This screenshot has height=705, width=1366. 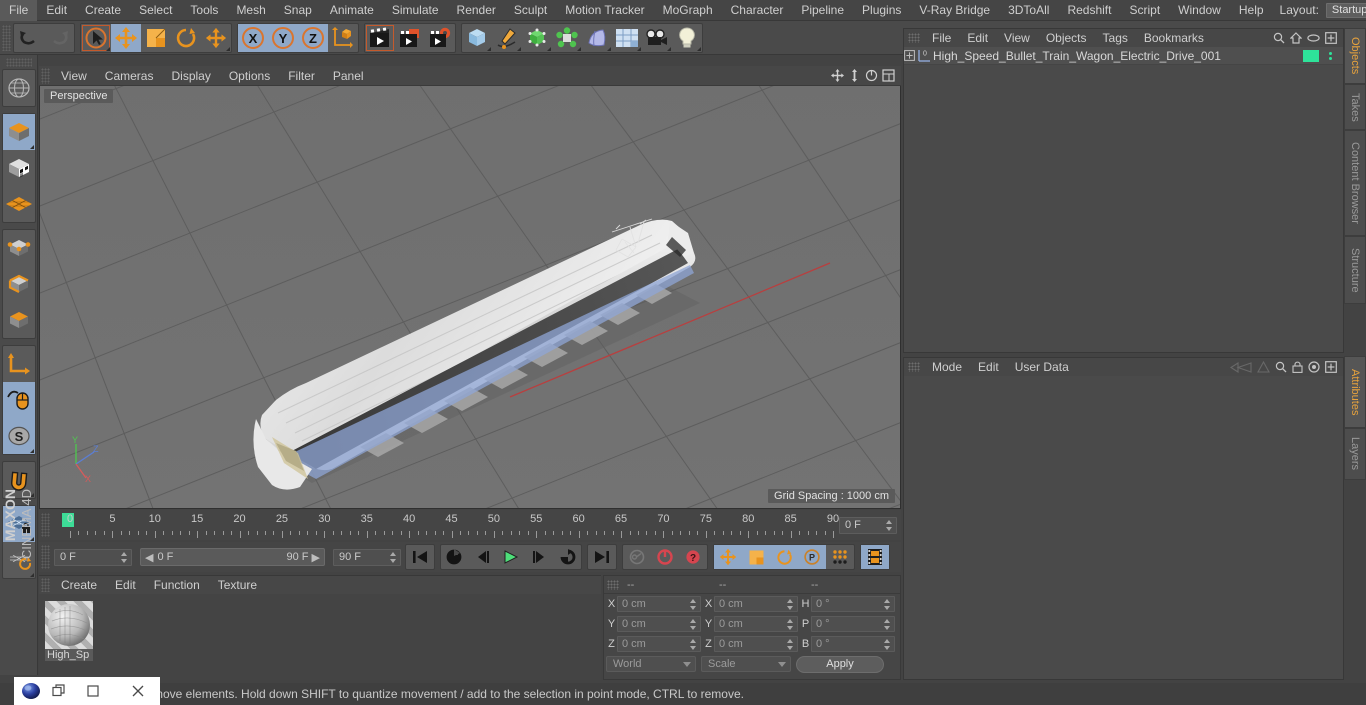 What do you see at coordinates (1028, 10) in the screenshot?
I see `menu-item-3dtoall: 3DToAll` at bounding box center [1028, 10].